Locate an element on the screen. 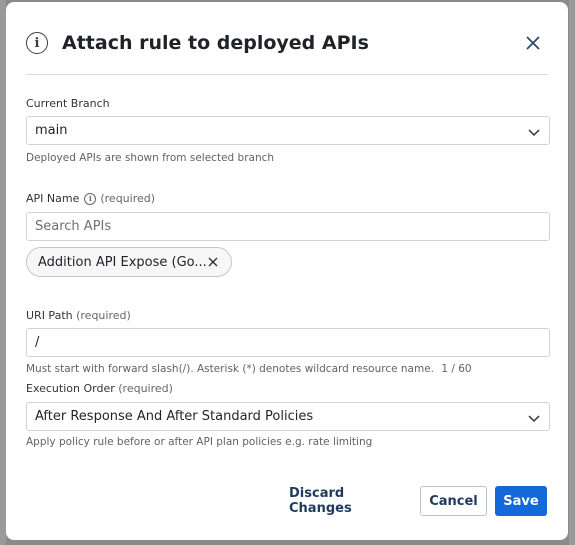 Image resolution: width=575 pixels, height=545 pixels. uri-path-counter: 1 / 60 is located at coordinates (456, 369).